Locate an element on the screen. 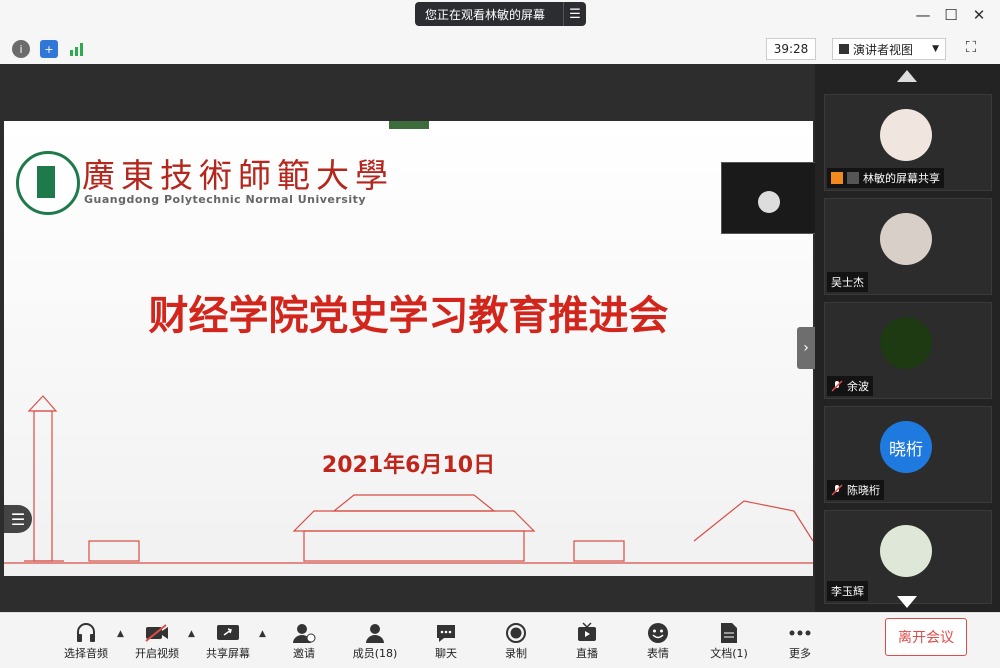 Image resolution: width=1000 pixels, height=668 pixels. share-screen-button: 共享屏幕 is located at coordinates (228, 641).